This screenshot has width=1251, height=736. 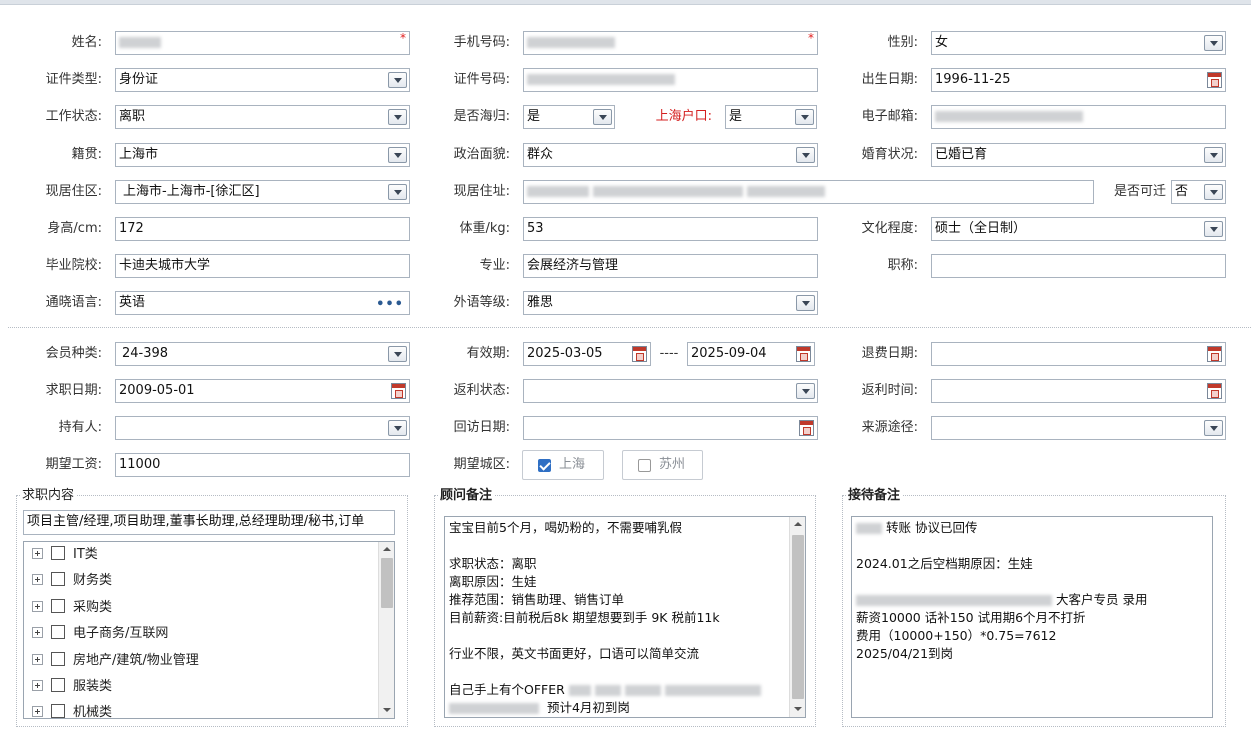 What do you see at coordinates (587, 354) in the screenshot?
I see `valid-from-field: 2025-03-05` at bounding box center [587, 354].